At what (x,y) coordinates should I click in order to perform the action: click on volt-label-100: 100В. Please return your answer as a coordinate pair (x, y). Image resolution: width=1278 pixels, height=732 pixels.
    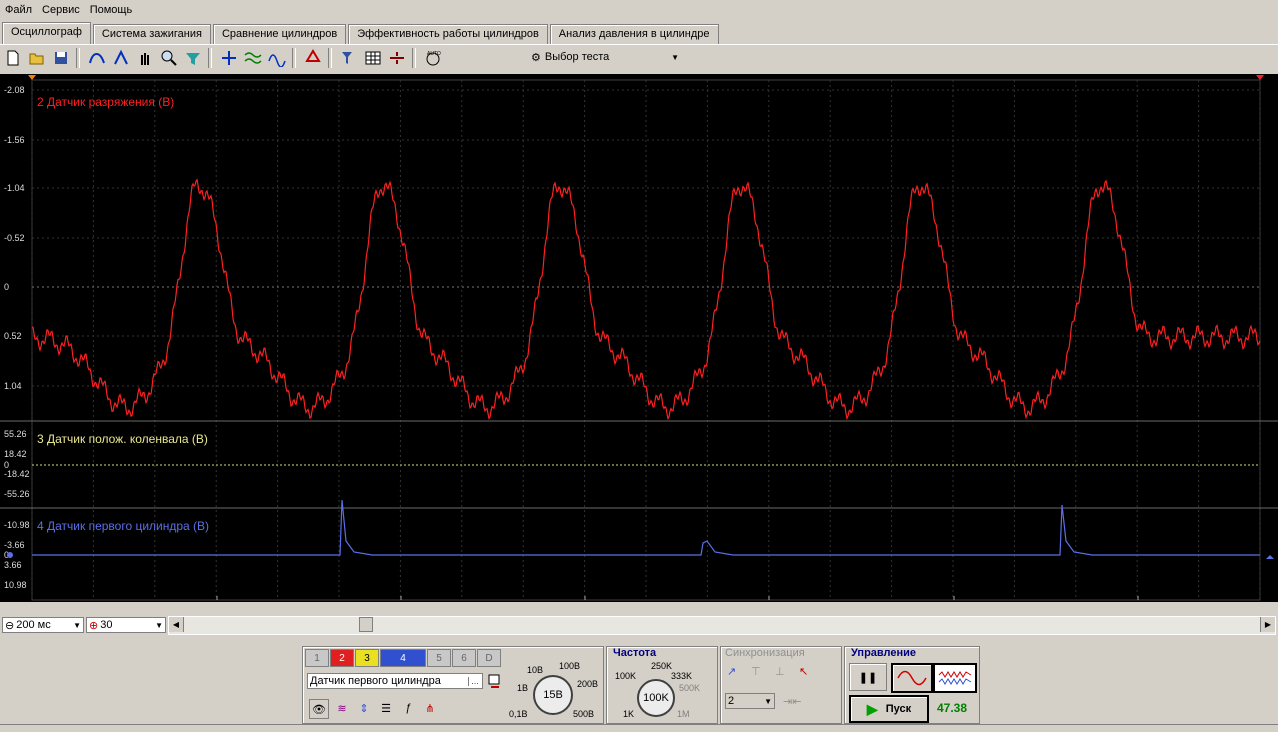
    Looking at the image, I should click on (570, 666).